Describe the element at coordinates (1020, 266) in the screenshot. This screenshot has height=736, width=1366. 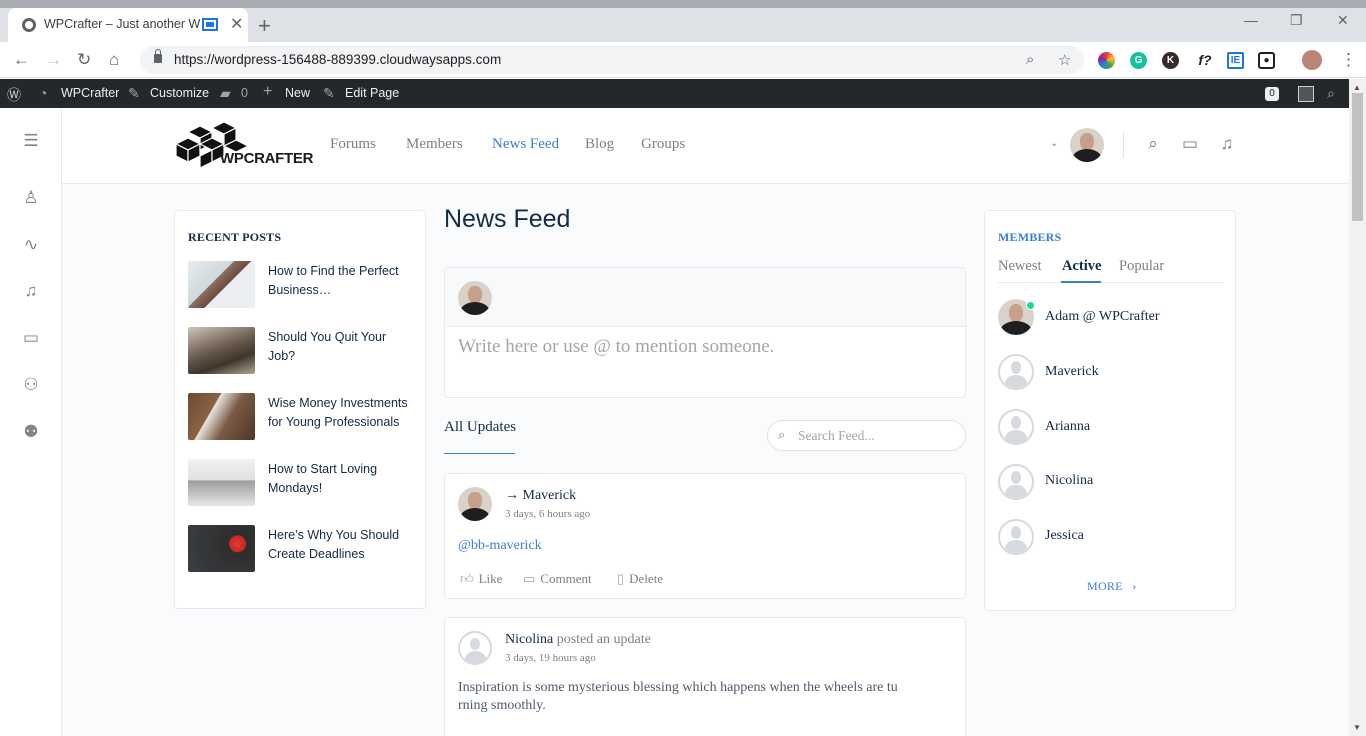
I see `tab-newest: Newest` at that location.